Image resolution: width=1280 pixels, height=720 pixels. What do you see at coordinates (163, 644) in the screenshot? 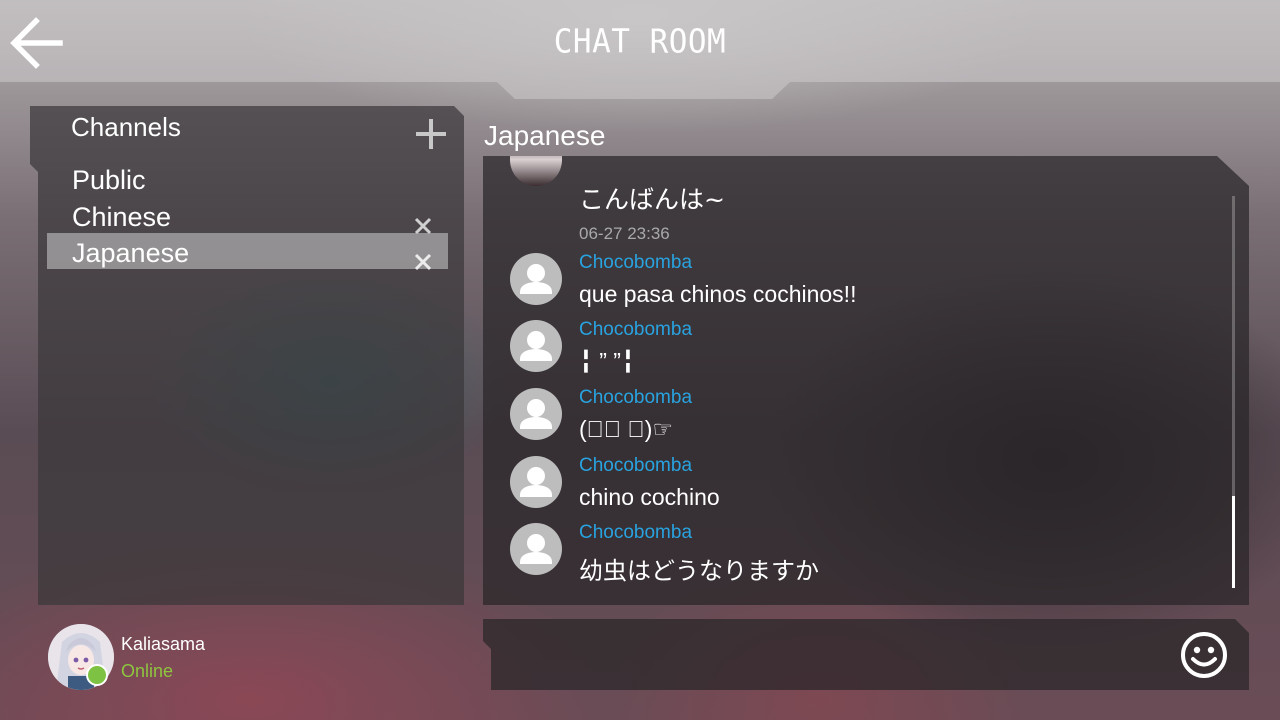
I see `username: Kaliasama` at bounding box center [163, 644].